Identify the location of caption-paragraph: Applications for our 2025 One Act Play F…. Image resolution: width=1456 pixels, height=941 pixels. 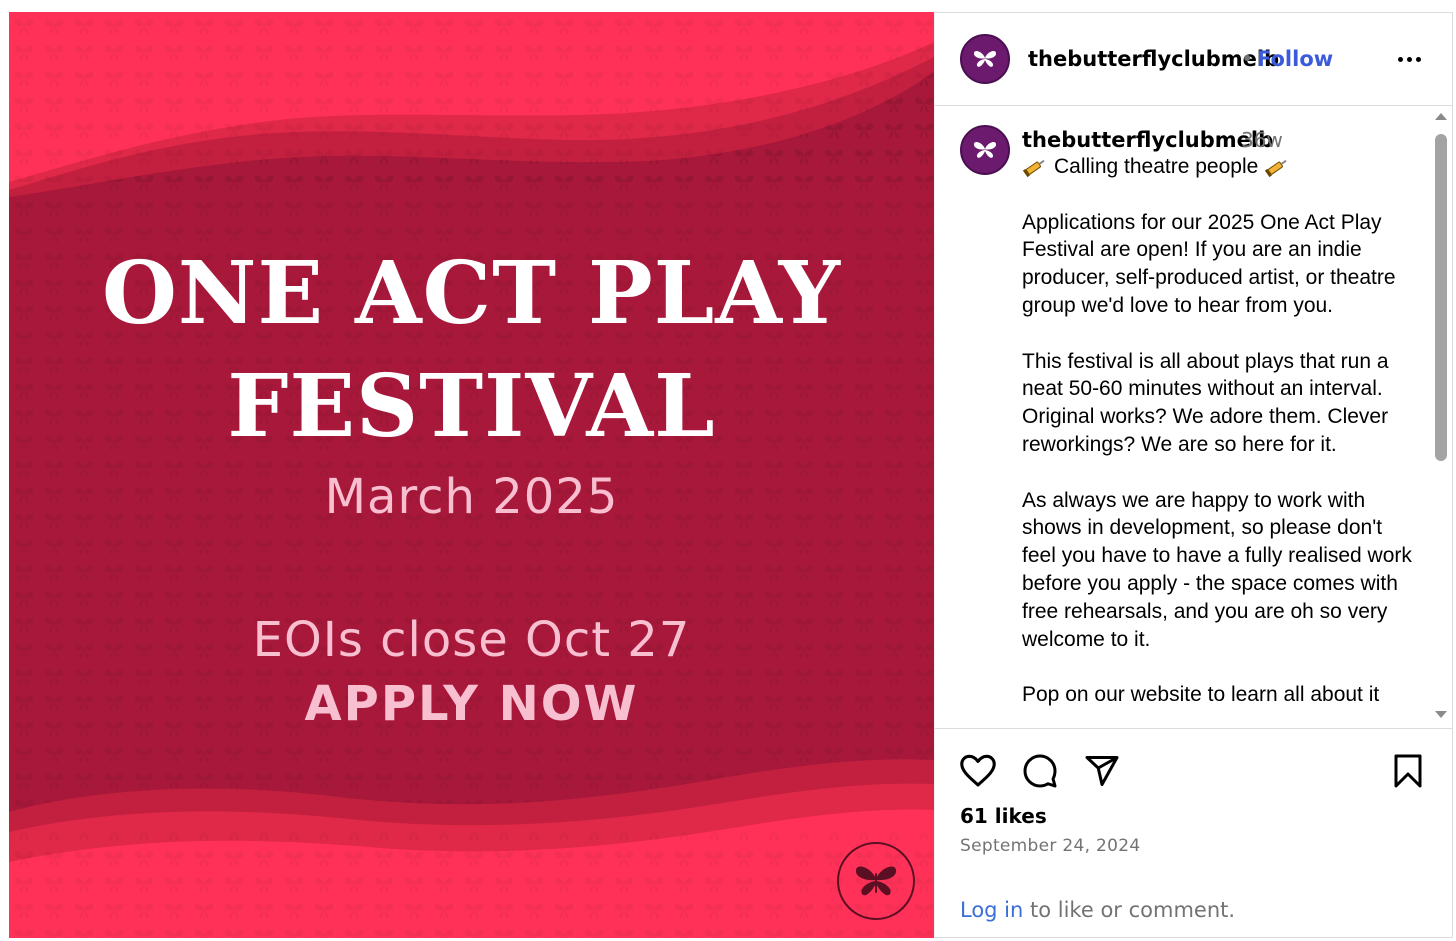
(1209, 263).